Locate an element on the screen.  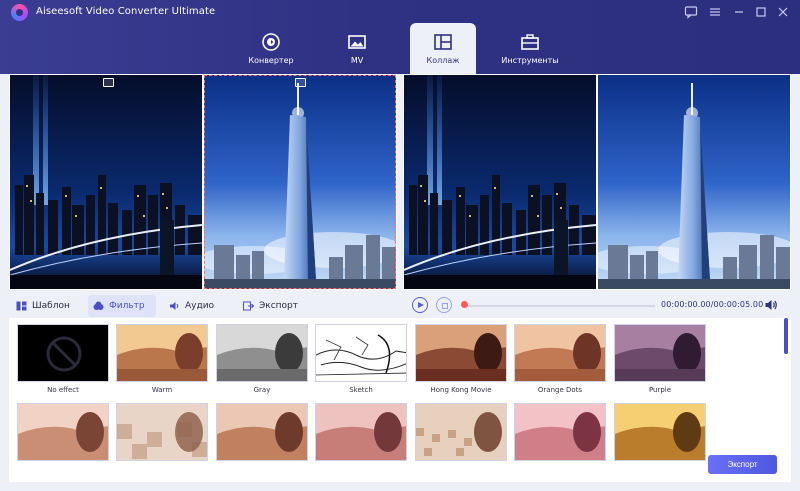
app-title: Aiseesoft Video Converter Ultimate is located at coordinates (126, 11).